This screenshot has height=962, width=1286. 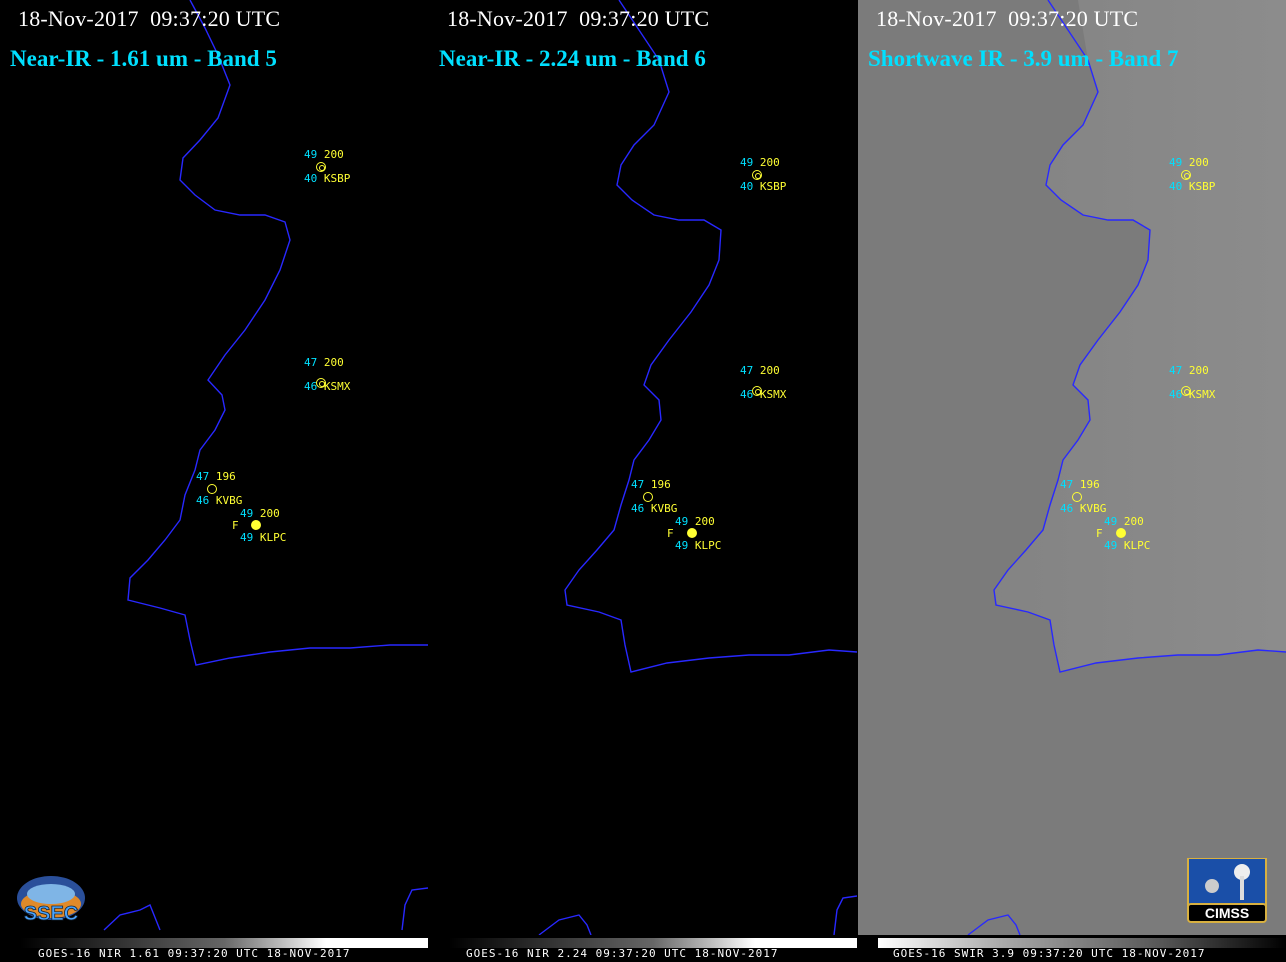 I want to click on cimss-logo-text: CIMSS, so click(x=1227, y=913).